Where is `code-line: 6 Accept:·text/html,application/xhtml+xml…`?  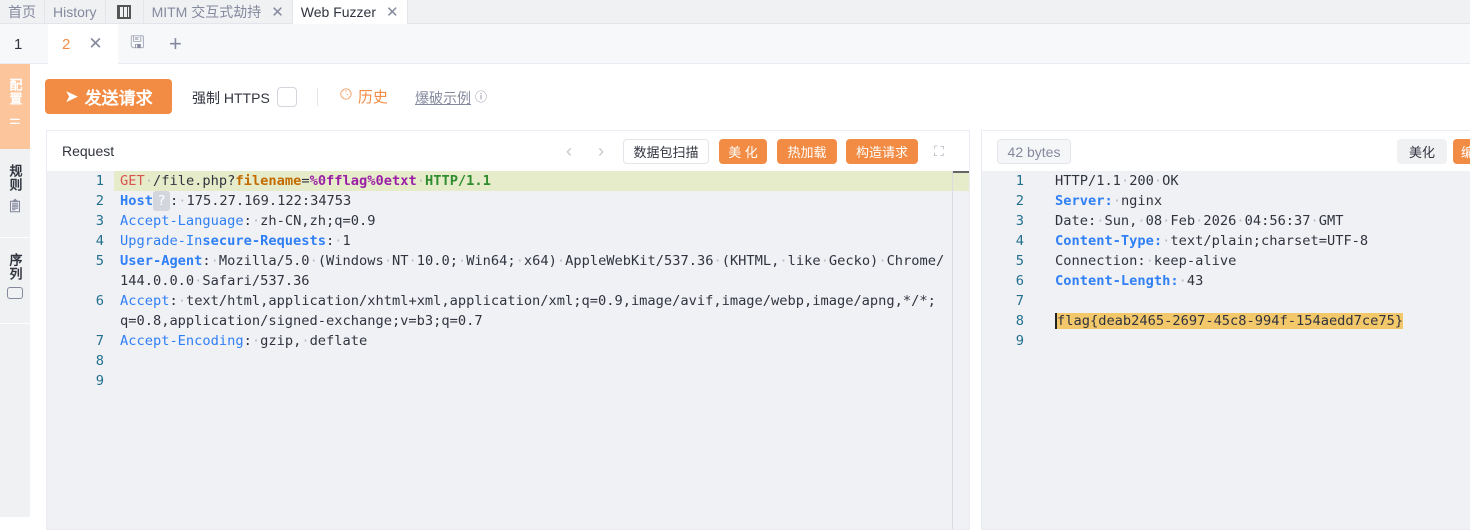
code-line: 6 Accept:·text/html,application/xhtml+xml… is located at coordinates (508, 301).